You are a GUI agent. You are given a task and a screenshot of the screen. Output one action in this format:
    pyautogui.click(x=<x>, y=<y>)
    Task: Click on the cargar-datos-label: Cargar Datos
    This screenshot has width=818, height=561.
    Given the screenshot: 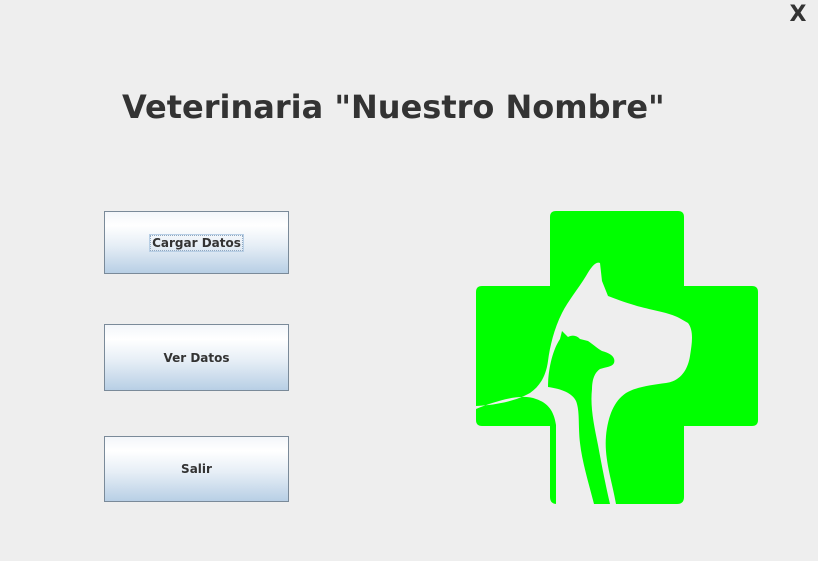 What is the action you would take?
    pyautogui.click(x=196, y=242)
    